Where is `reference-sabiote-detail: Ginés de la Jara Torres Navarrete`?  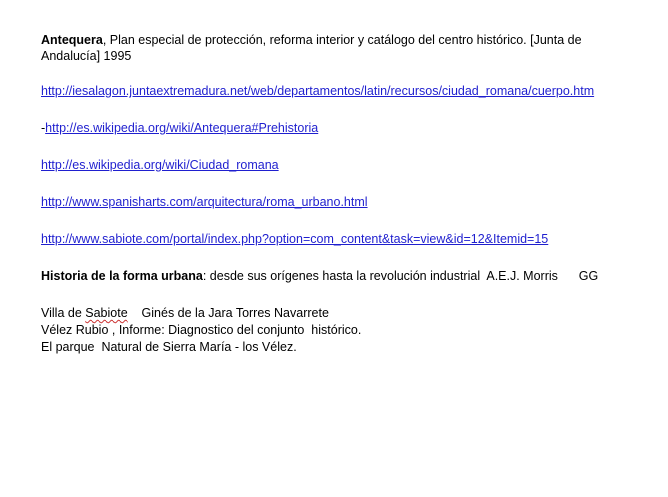 reference-sabiote-detail: Ginés de la Jara Torres Navarrete is located at coordinates (228, 313).